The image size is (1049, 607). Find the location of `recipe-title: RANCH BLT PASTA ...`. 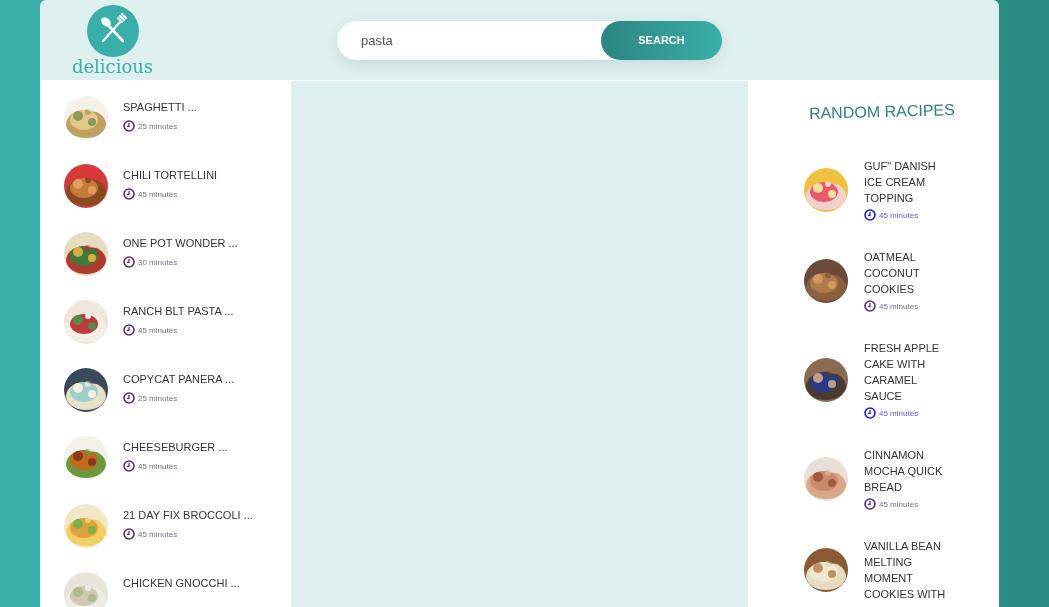

recipe-title: RANCH BLT PASTA ... is located at coordinates (178, 311).